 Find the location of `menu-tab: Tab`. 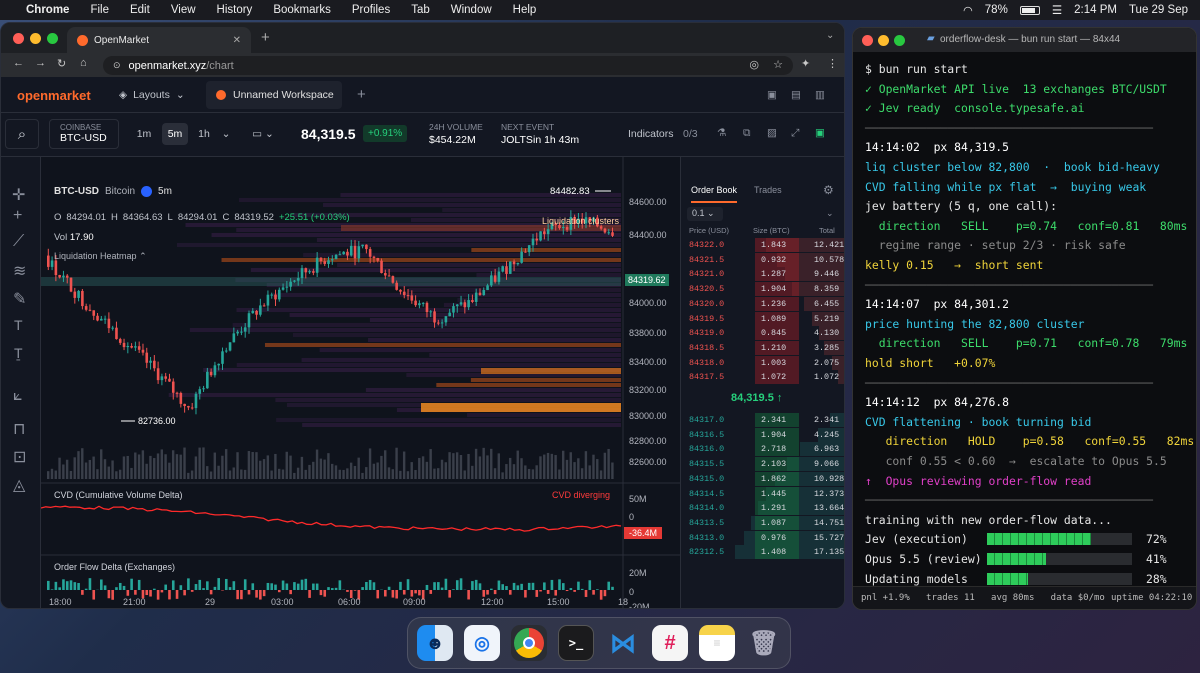

menu-tab: Tab is located at coordinates (420, 10).